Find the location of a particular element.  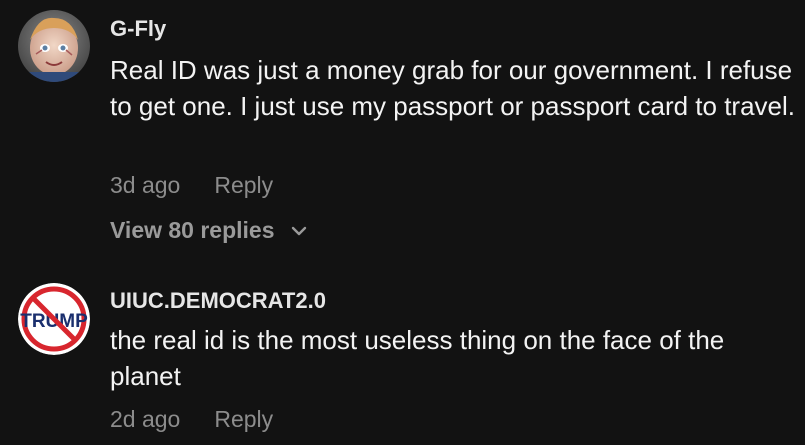

view-replies-button: View 80 replies is located at coordinates (208, 230).